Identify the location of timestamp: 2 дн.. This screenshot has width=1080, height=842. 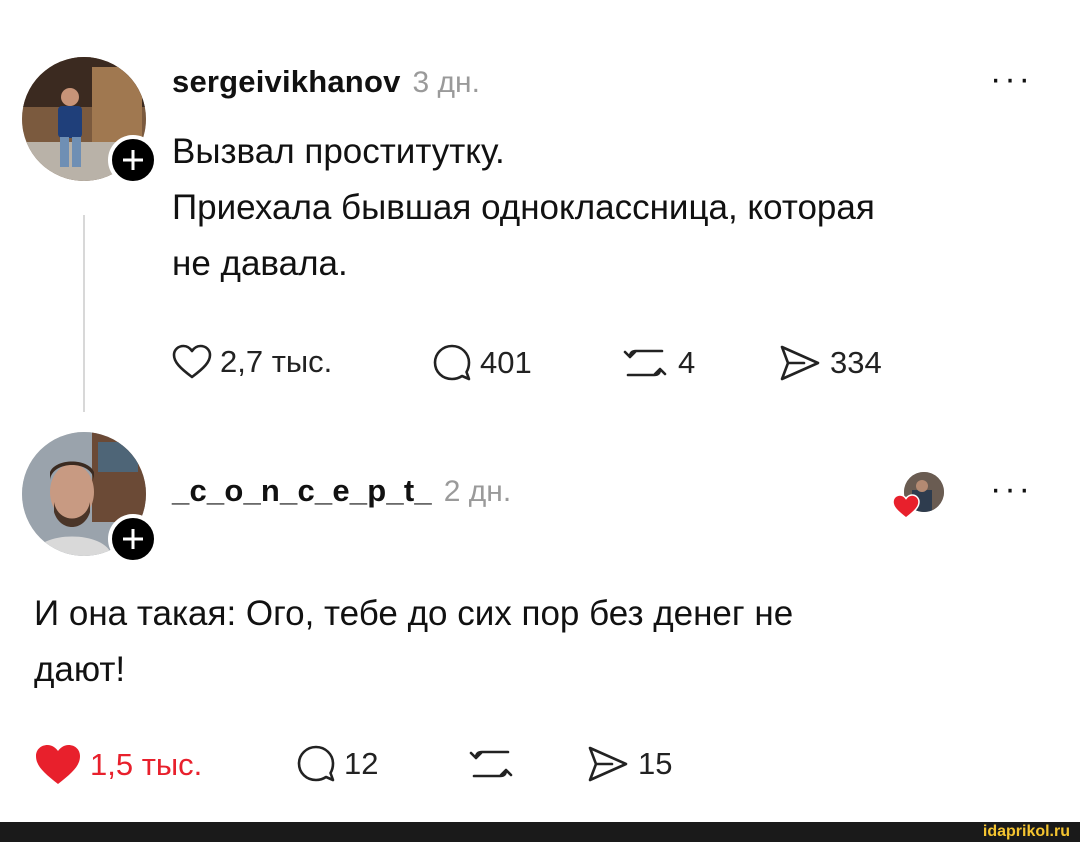
(477, 491).